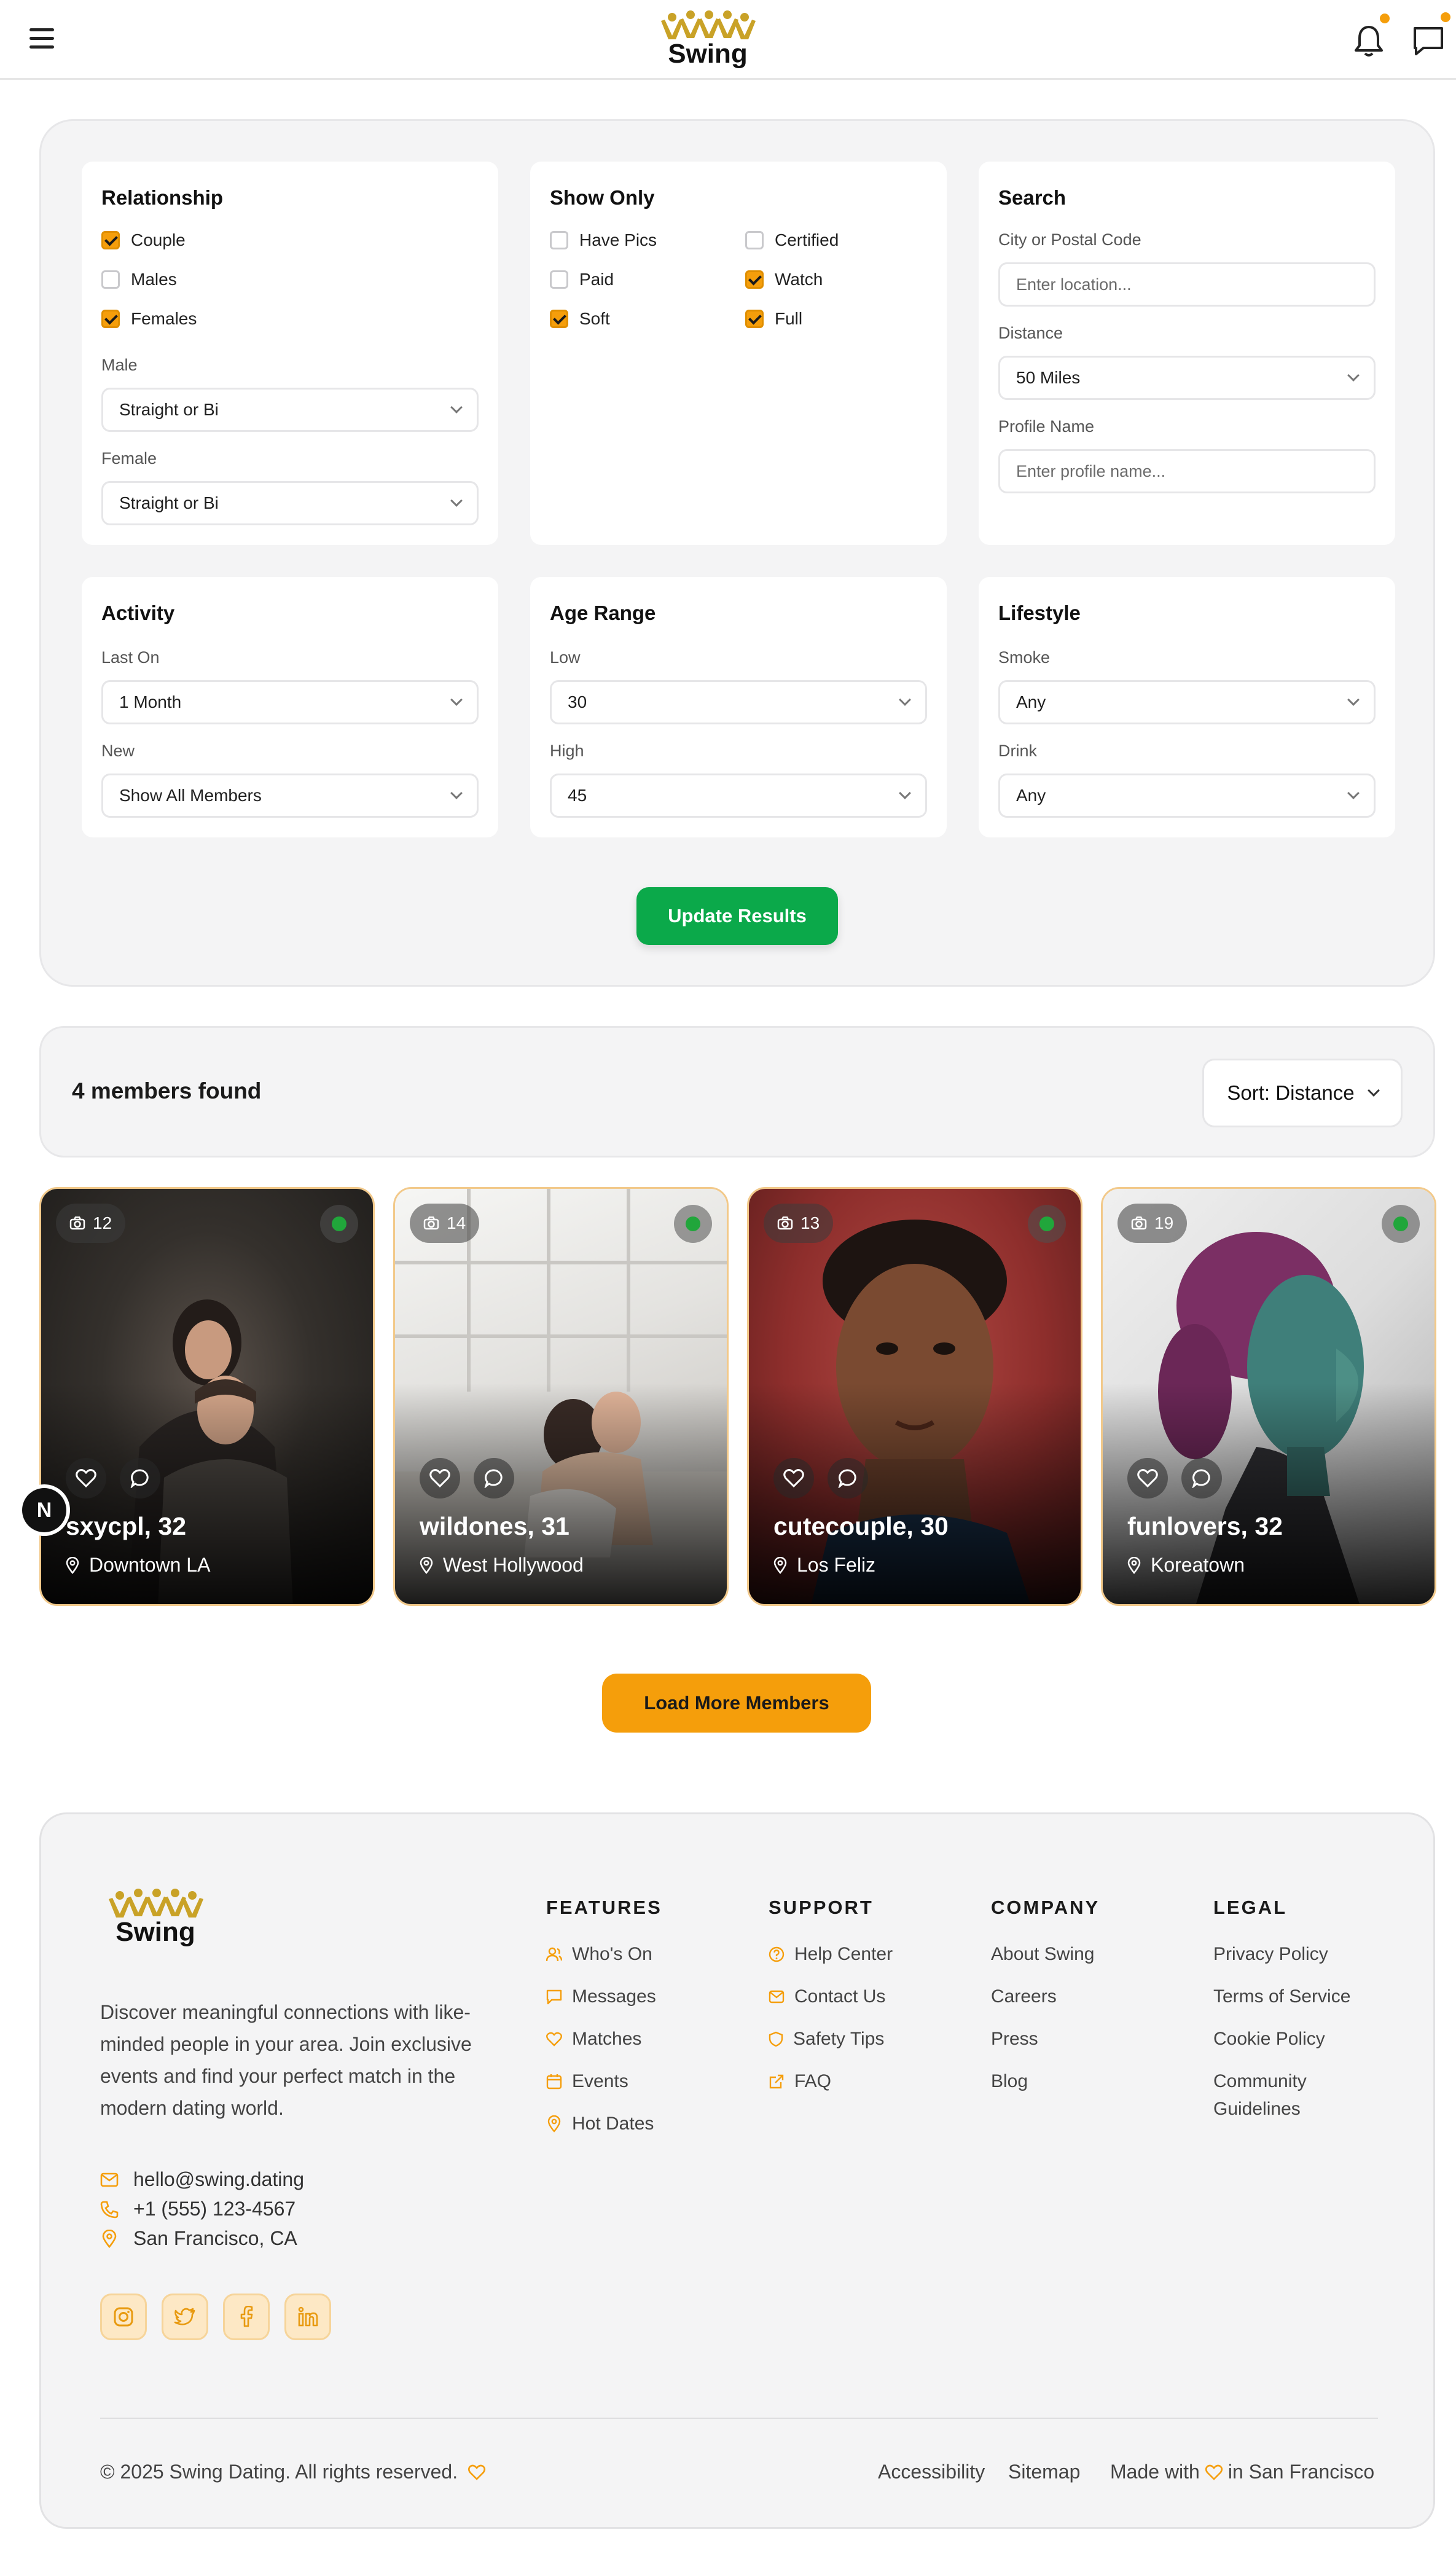  I want to click on checkbox-label: Paid, so click(596, 279).